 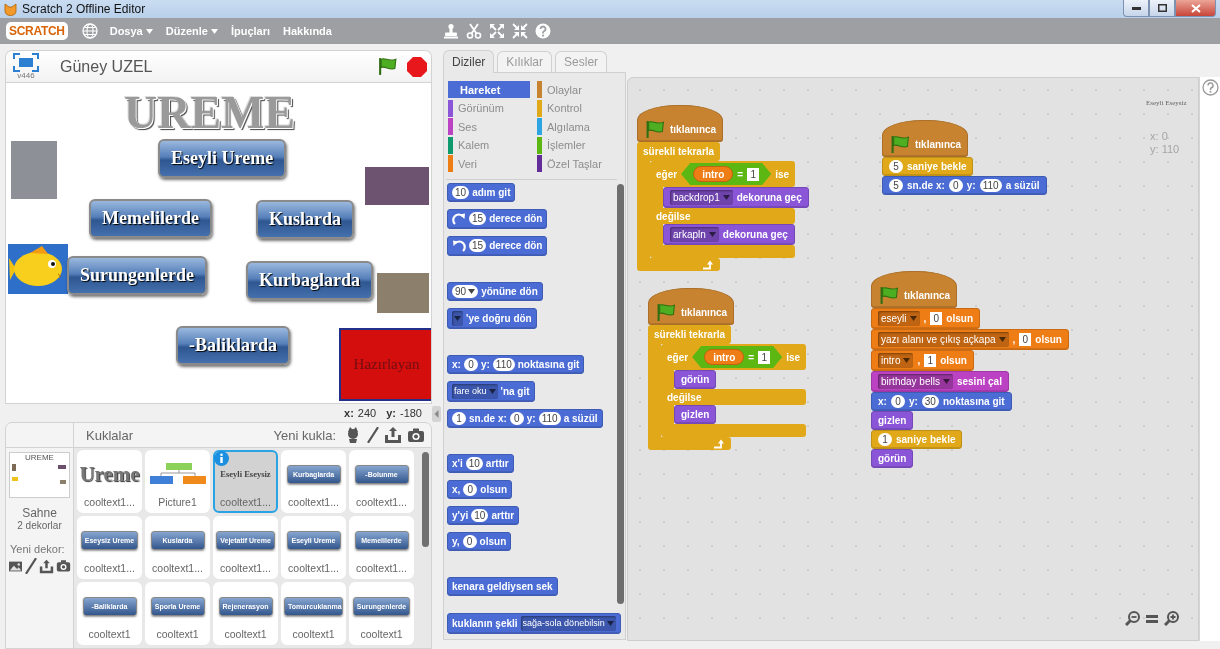 I want to click on dropdown-menu: backdrop1, so click(x=701, y=197).